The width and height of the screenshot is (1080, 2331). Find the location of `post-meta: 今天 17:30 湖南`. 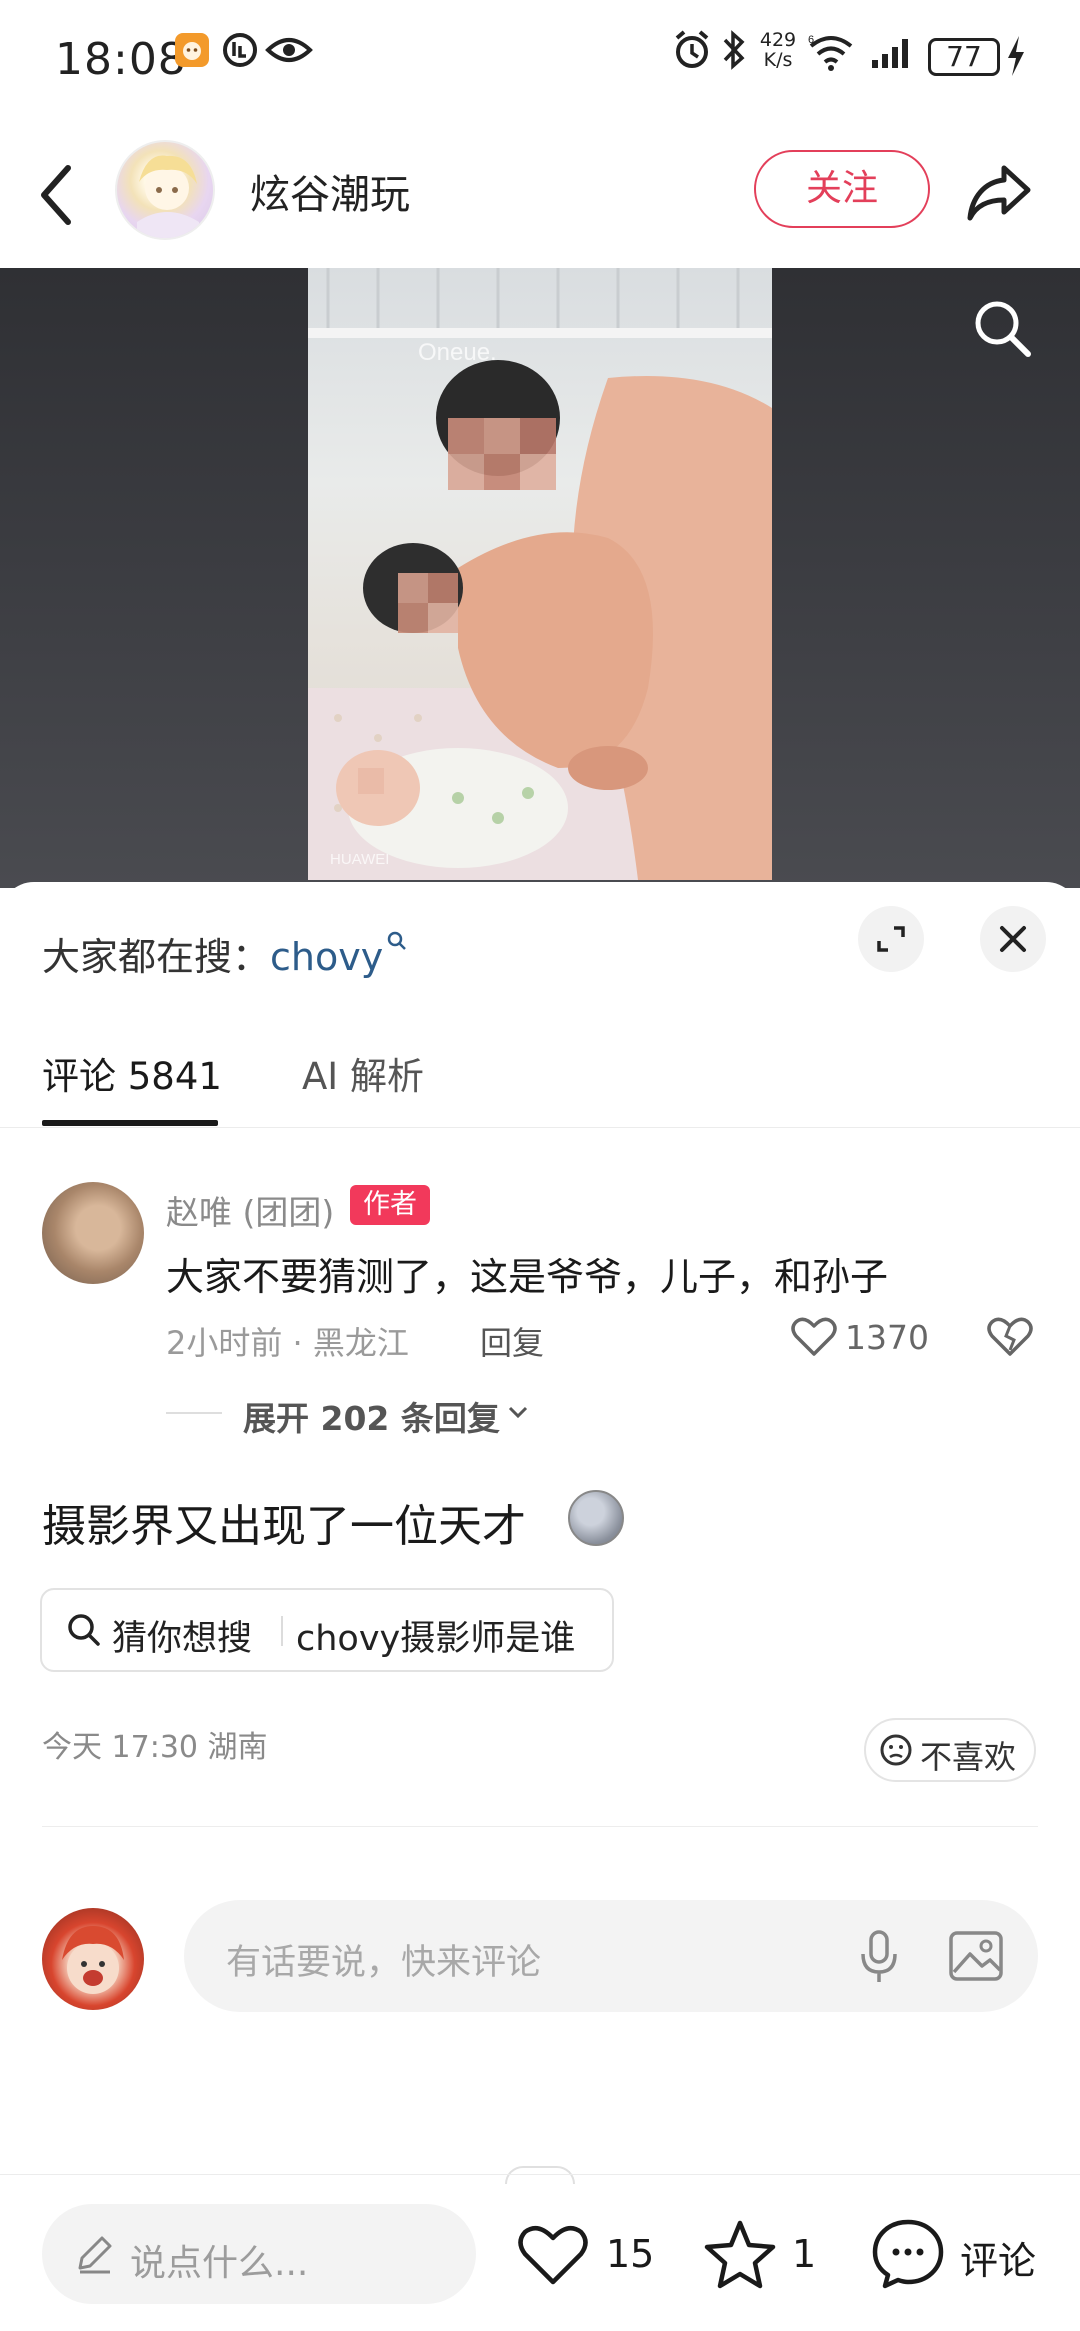

post-meta: 今天 17:30 湖南 is located at coordinates (155, 1747).